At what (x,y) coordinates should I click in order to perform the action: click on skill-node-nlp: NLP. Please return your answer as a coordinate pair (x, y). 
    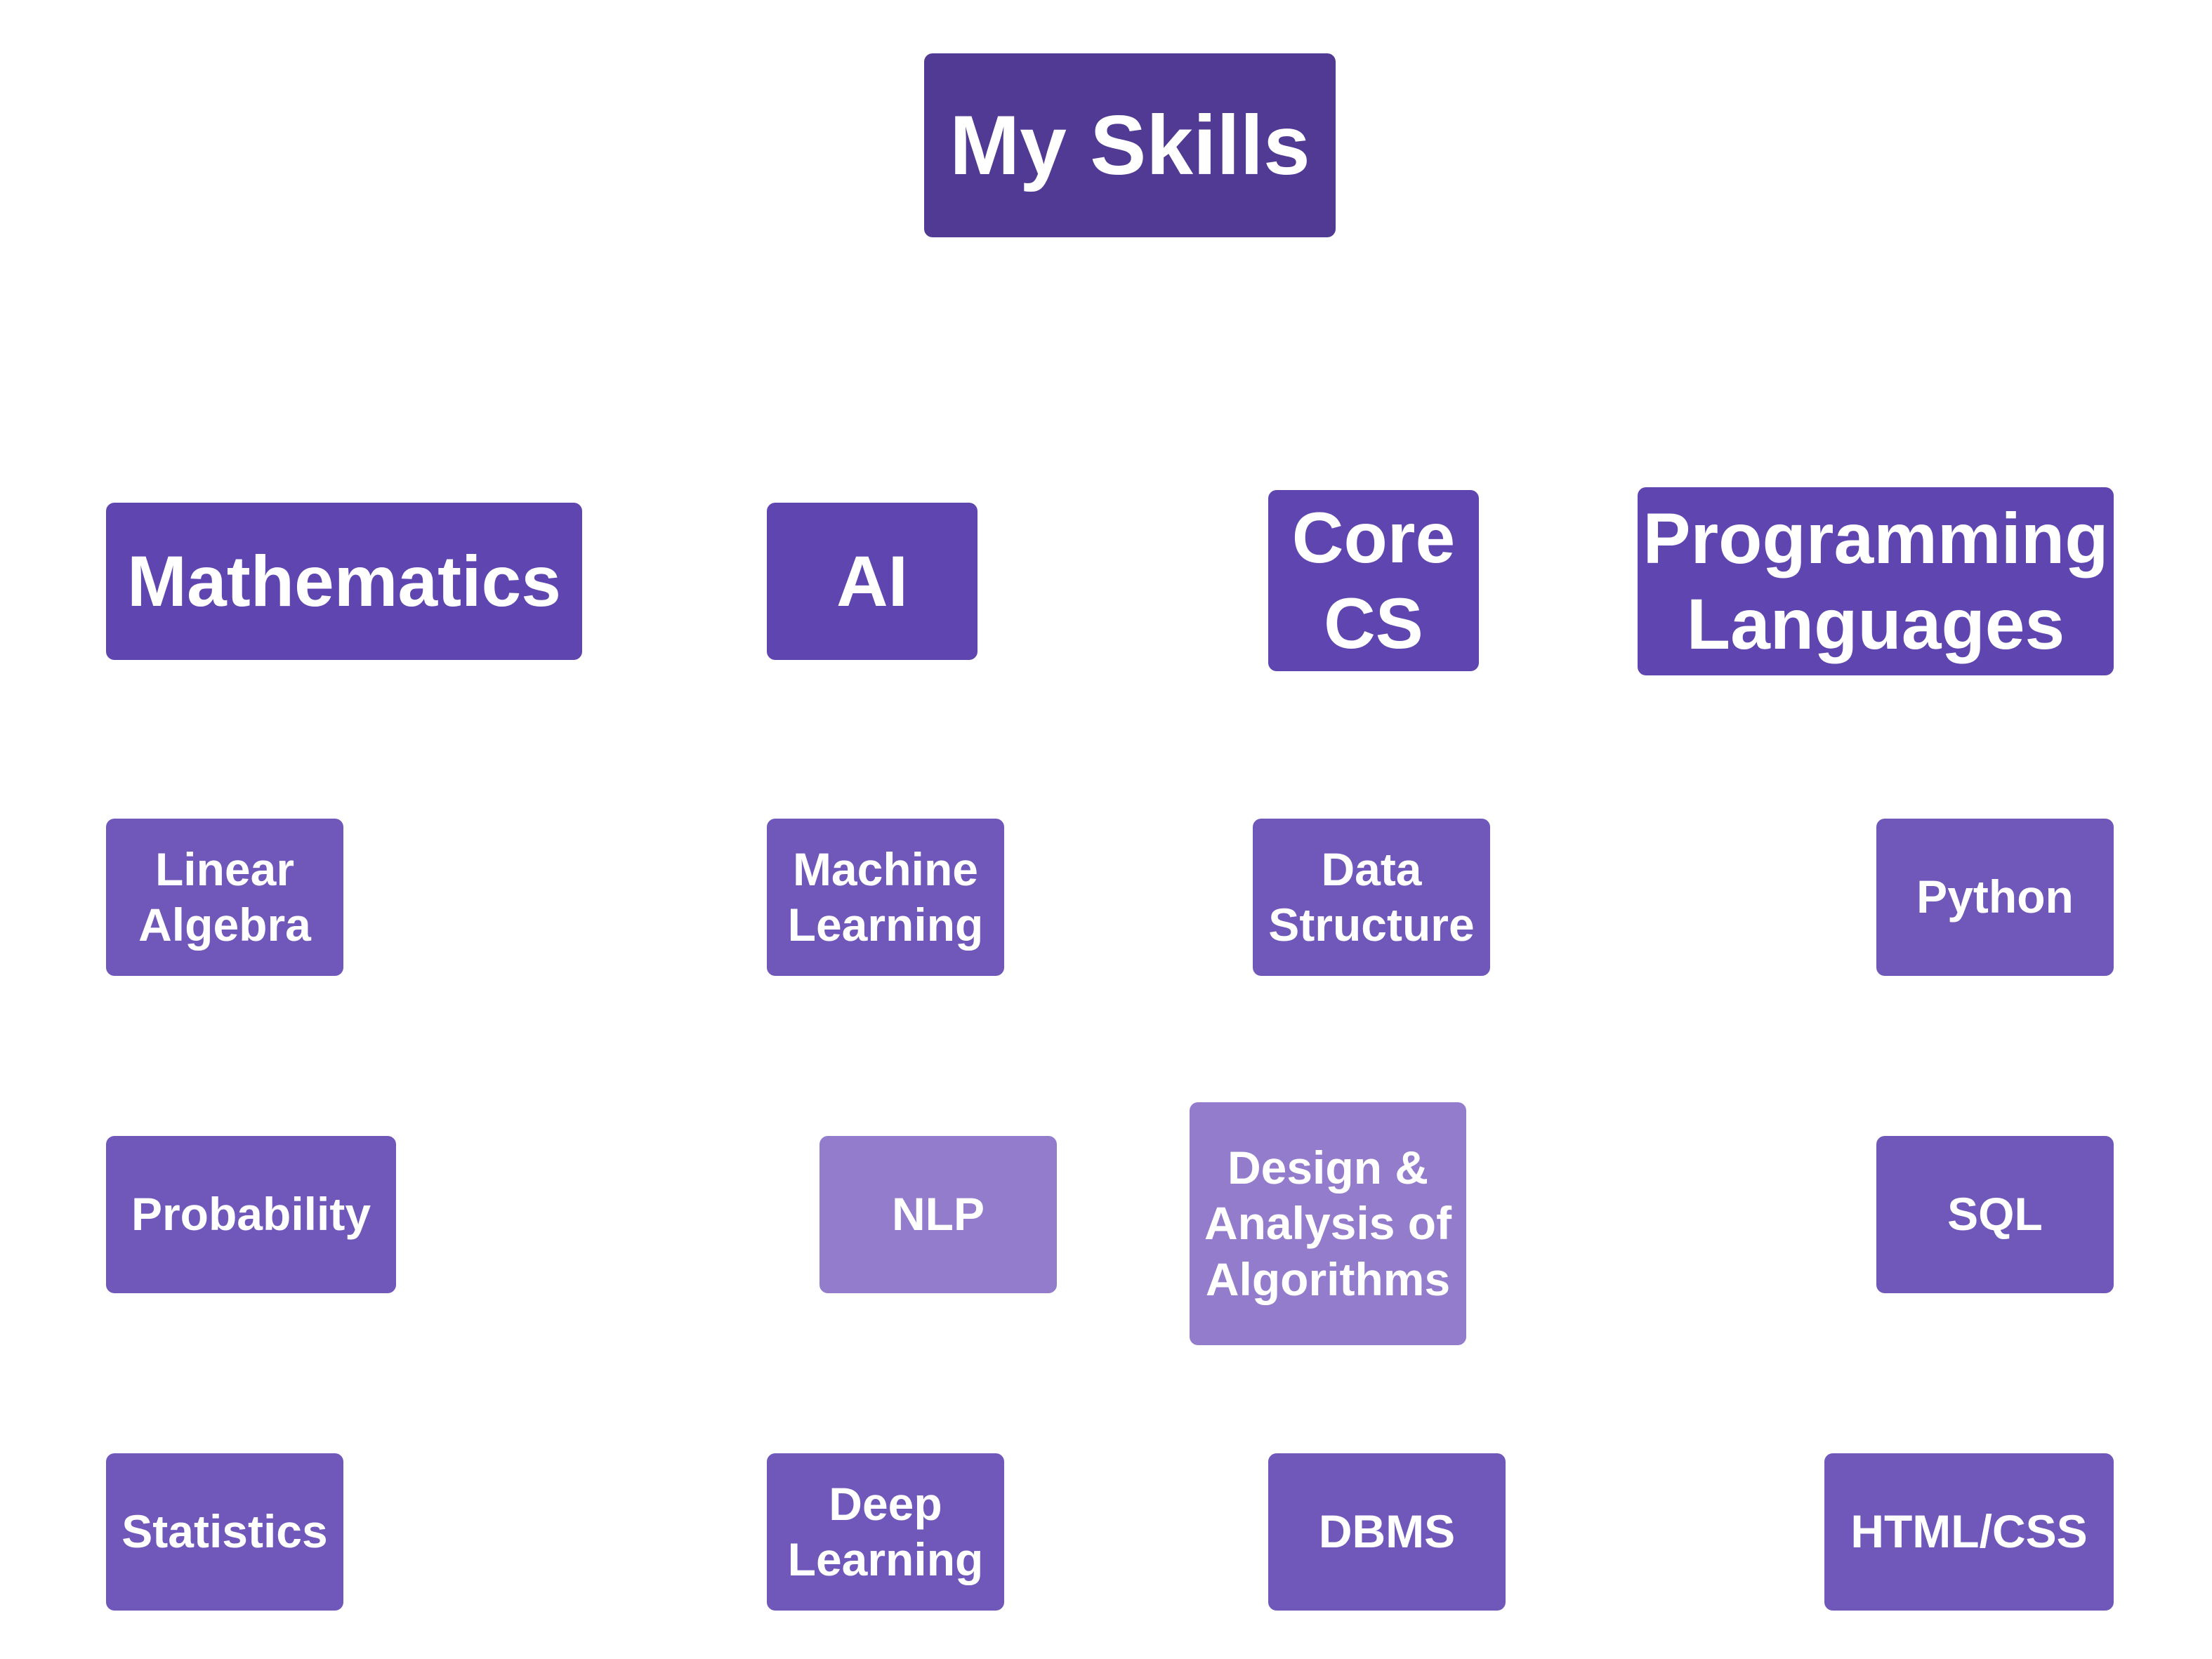
    Looking at the image, I should click on (938, 1215).